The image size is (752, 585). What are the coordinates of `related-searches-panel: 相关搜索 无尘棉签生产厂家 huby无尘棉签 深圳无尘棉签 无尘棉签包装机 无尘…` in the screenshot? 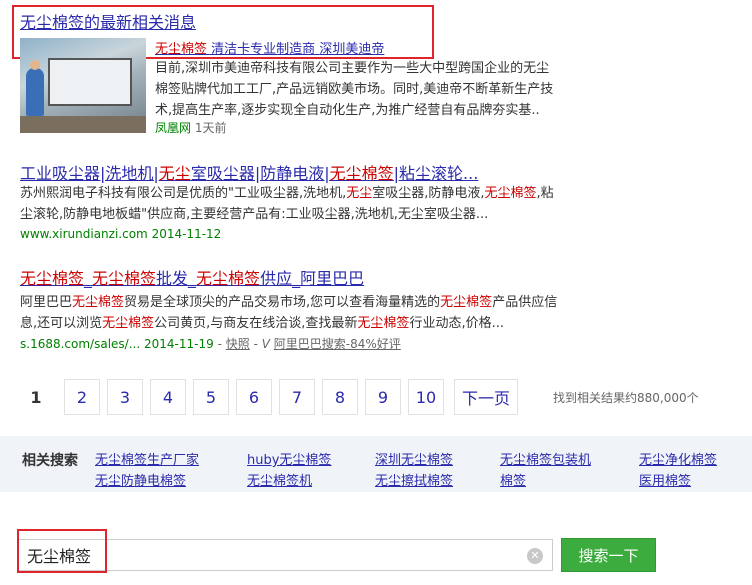 It's located at (376, 464).